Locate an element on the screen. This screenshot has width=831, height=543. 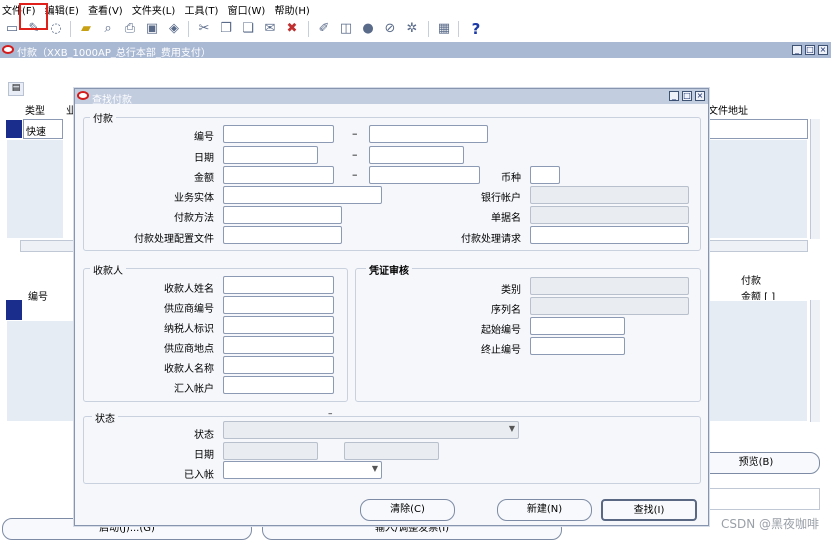
col-header-type: 类型 is located at coordinates (35, 111).